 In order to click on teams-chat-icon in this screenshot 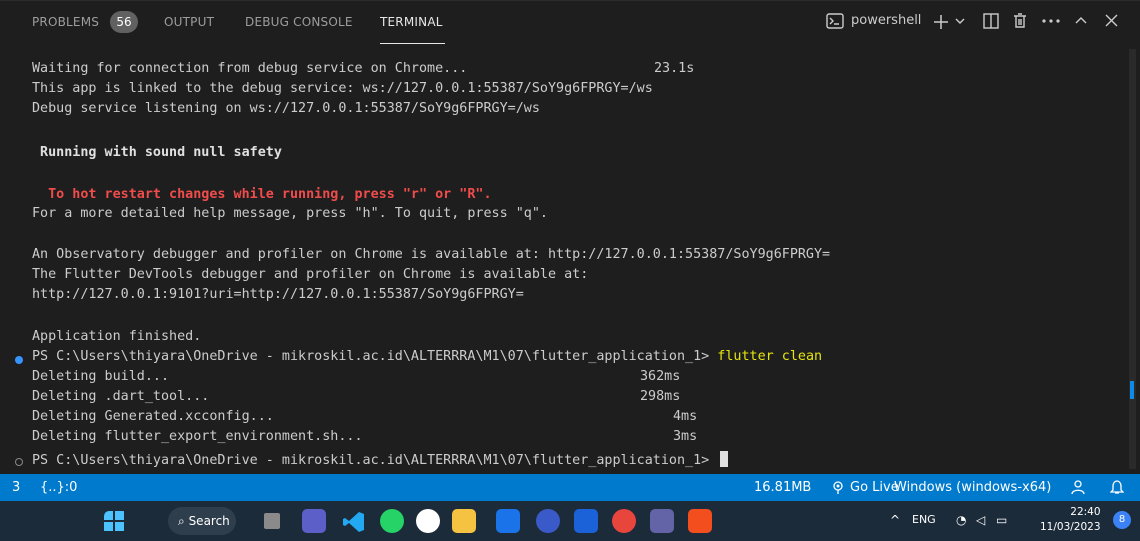, I will do `click(314, 521)`.